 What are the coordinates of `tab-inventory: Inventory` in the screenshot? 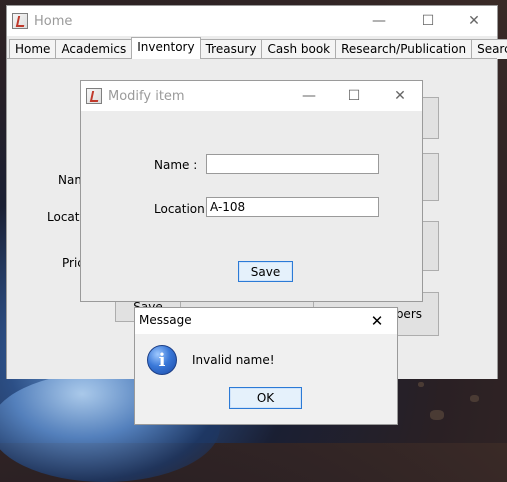 It's located at (166, 48).